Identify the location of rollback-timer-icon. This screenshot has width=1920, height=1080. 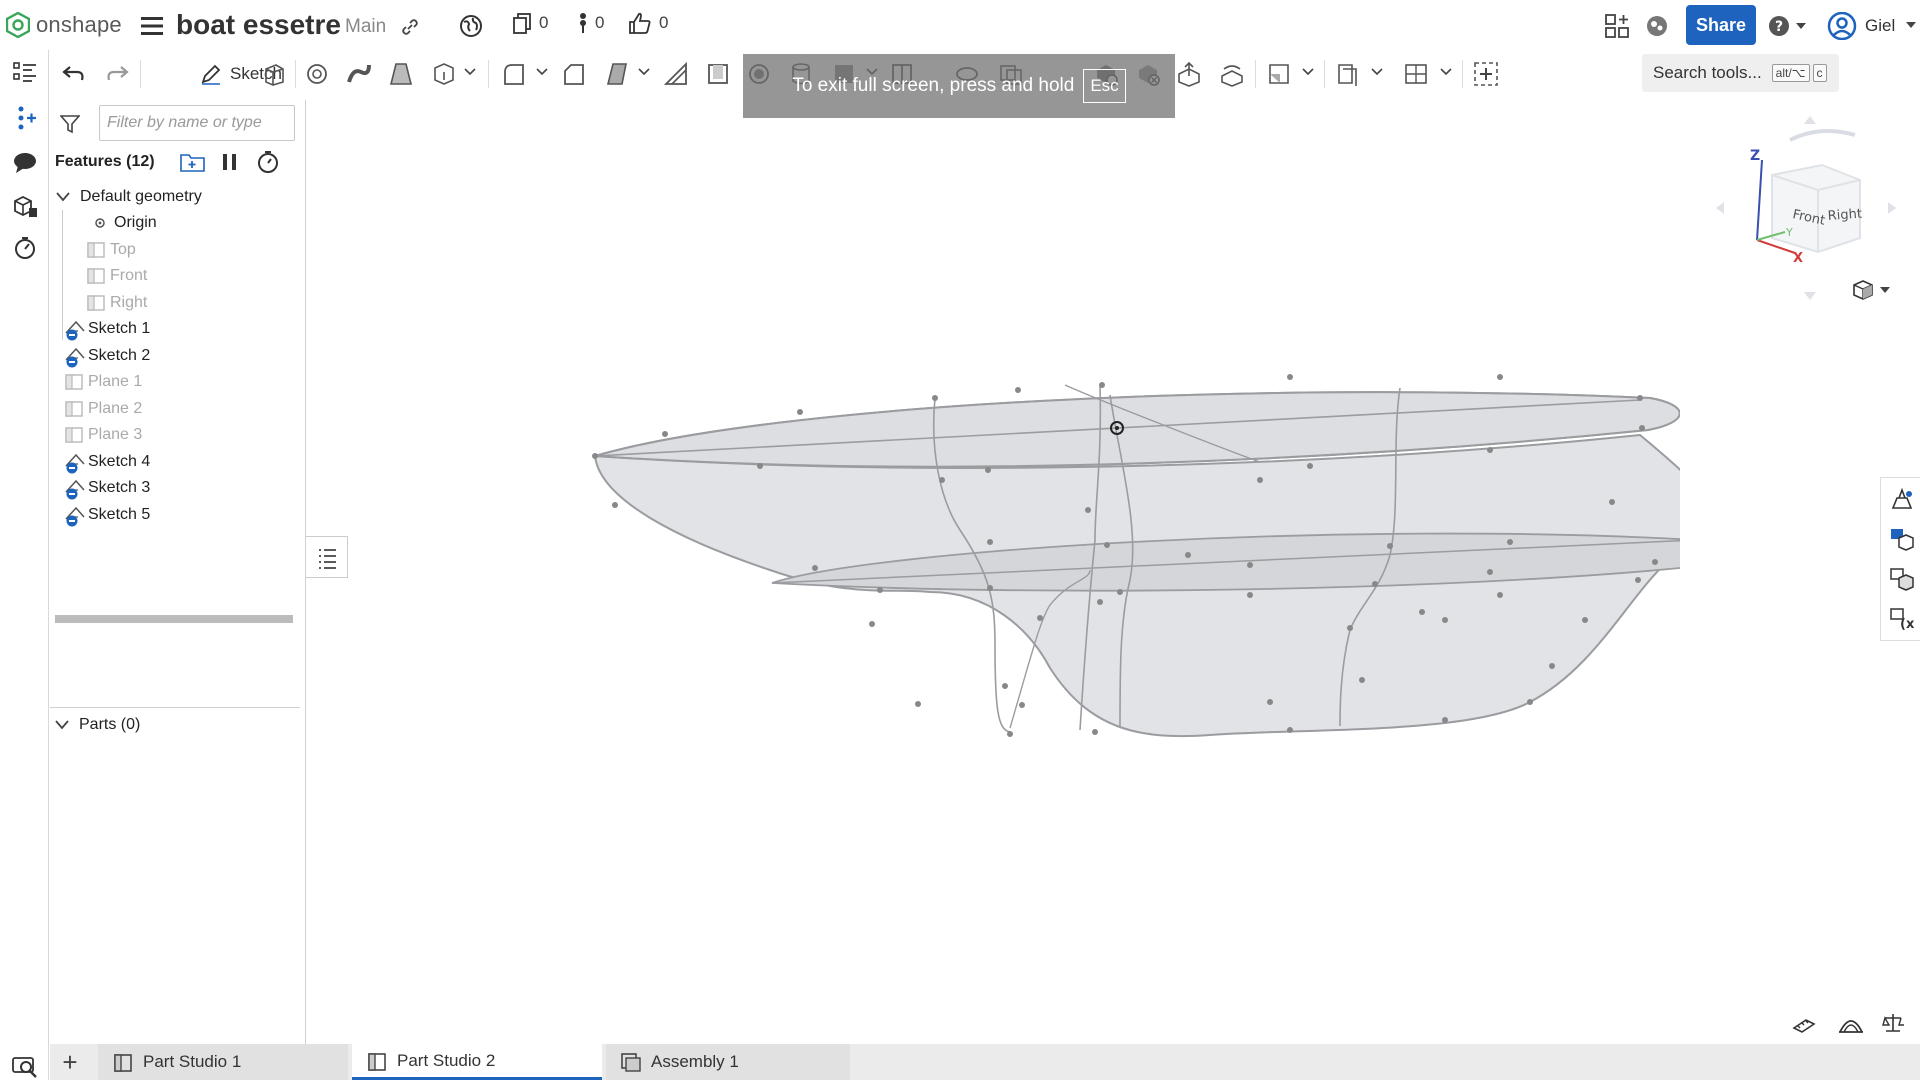
(268, 162).